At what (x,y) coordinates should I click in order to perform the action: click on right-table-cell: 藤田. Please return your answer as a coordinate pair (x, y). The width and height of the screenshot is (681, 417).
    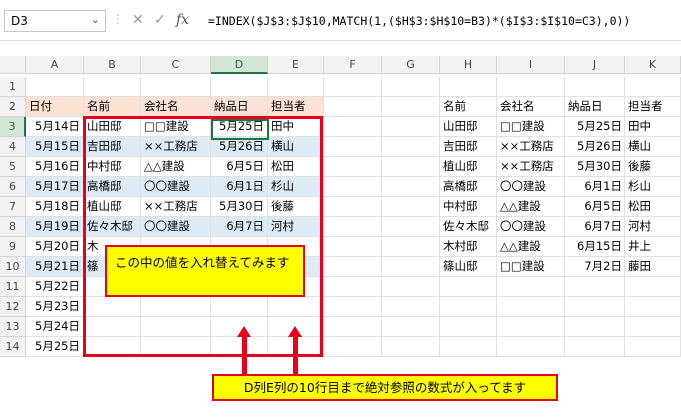
    Looking at the image, I should click on (653, 267).